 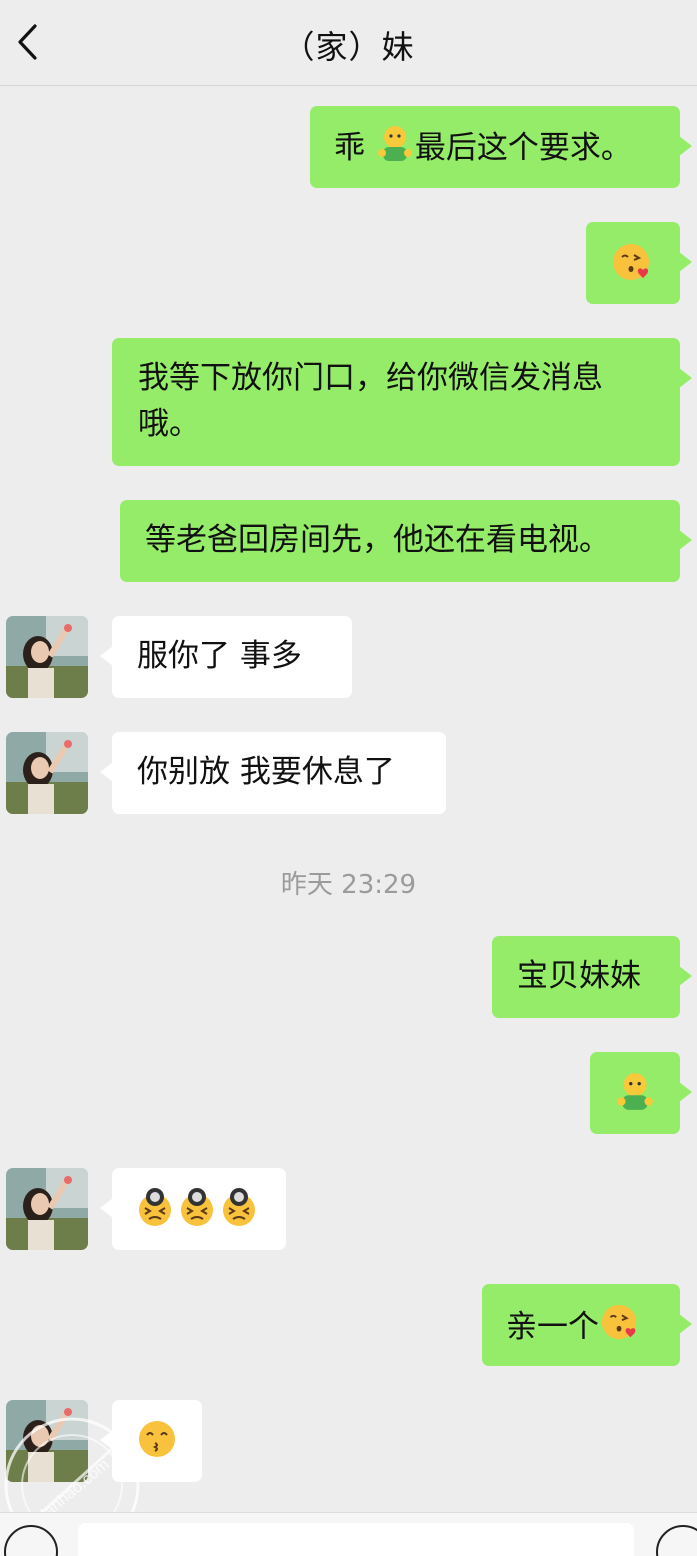 I want to click on voice-button, so click(x=31, y=1540).